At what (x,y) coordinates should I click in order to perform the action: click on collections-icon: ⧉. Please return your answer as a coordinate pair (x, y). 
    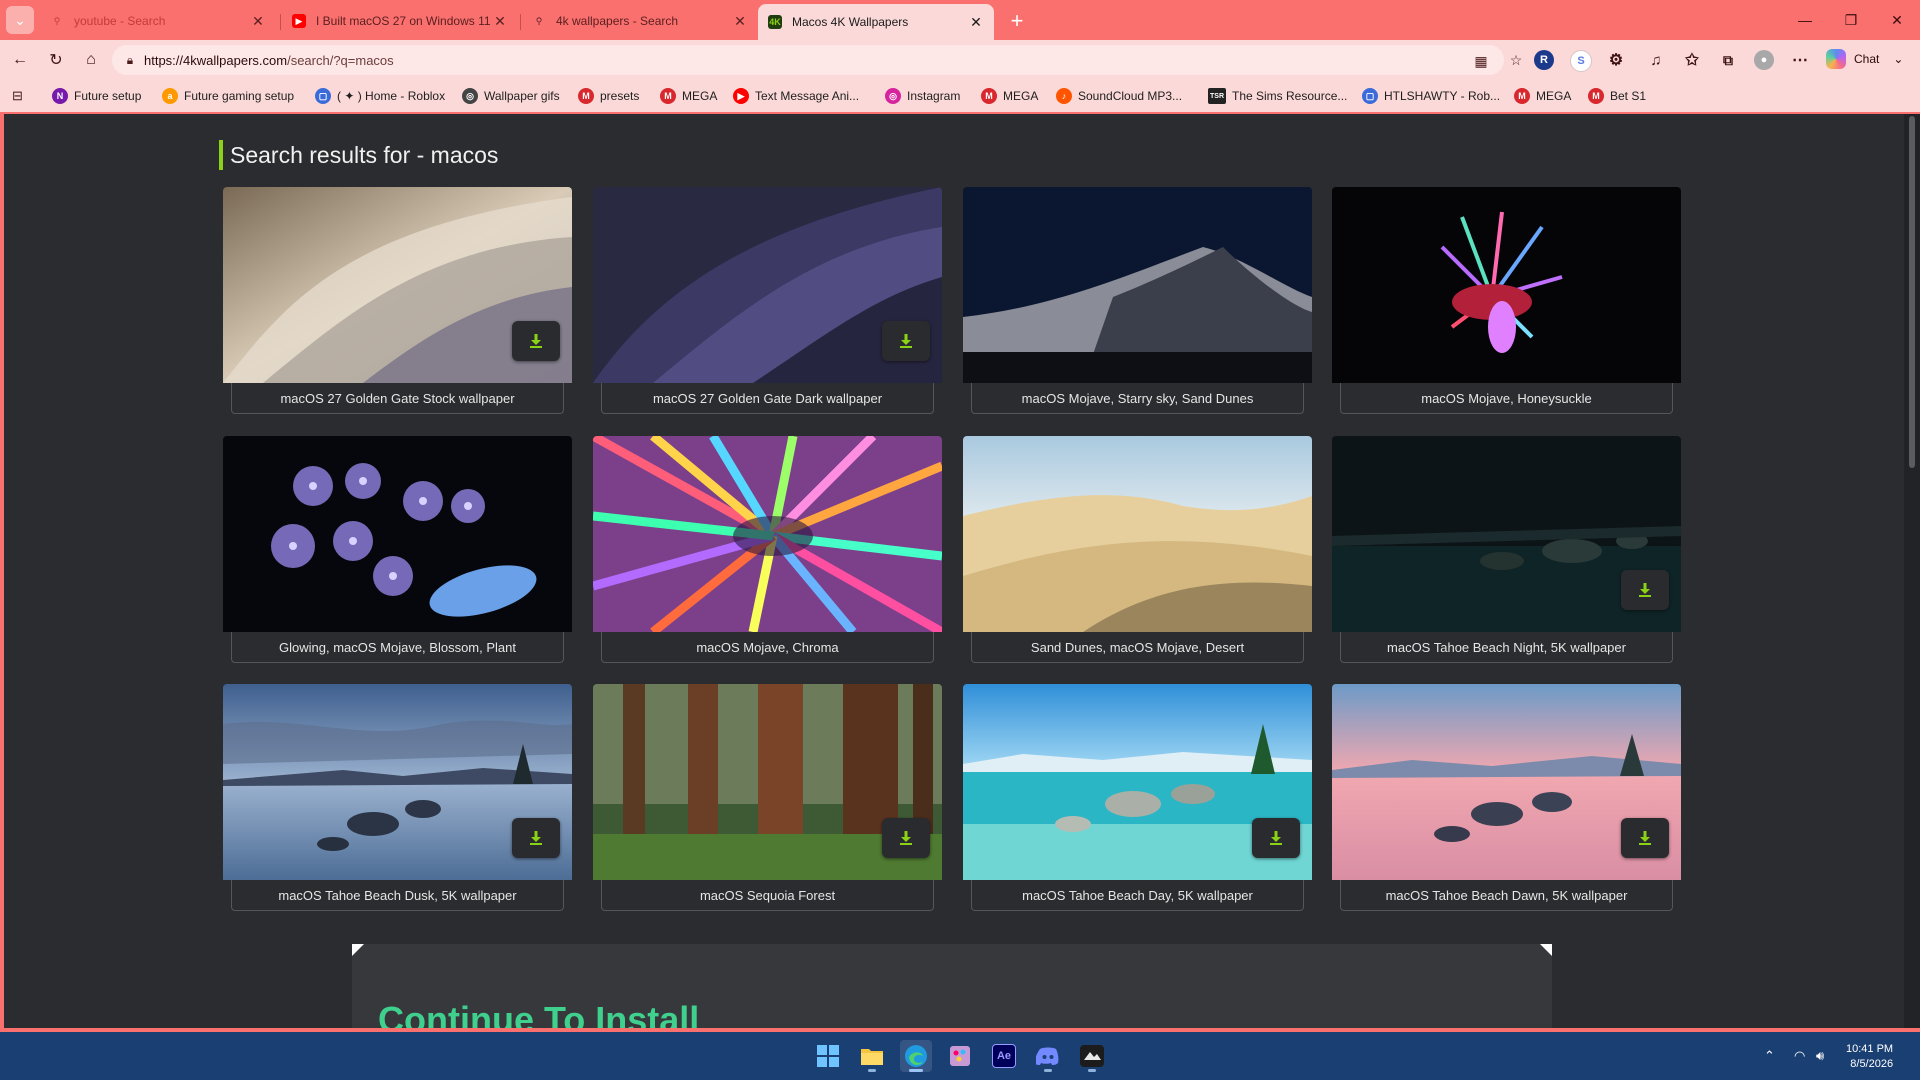
    Looking at the image, I should click on (1728, 60).